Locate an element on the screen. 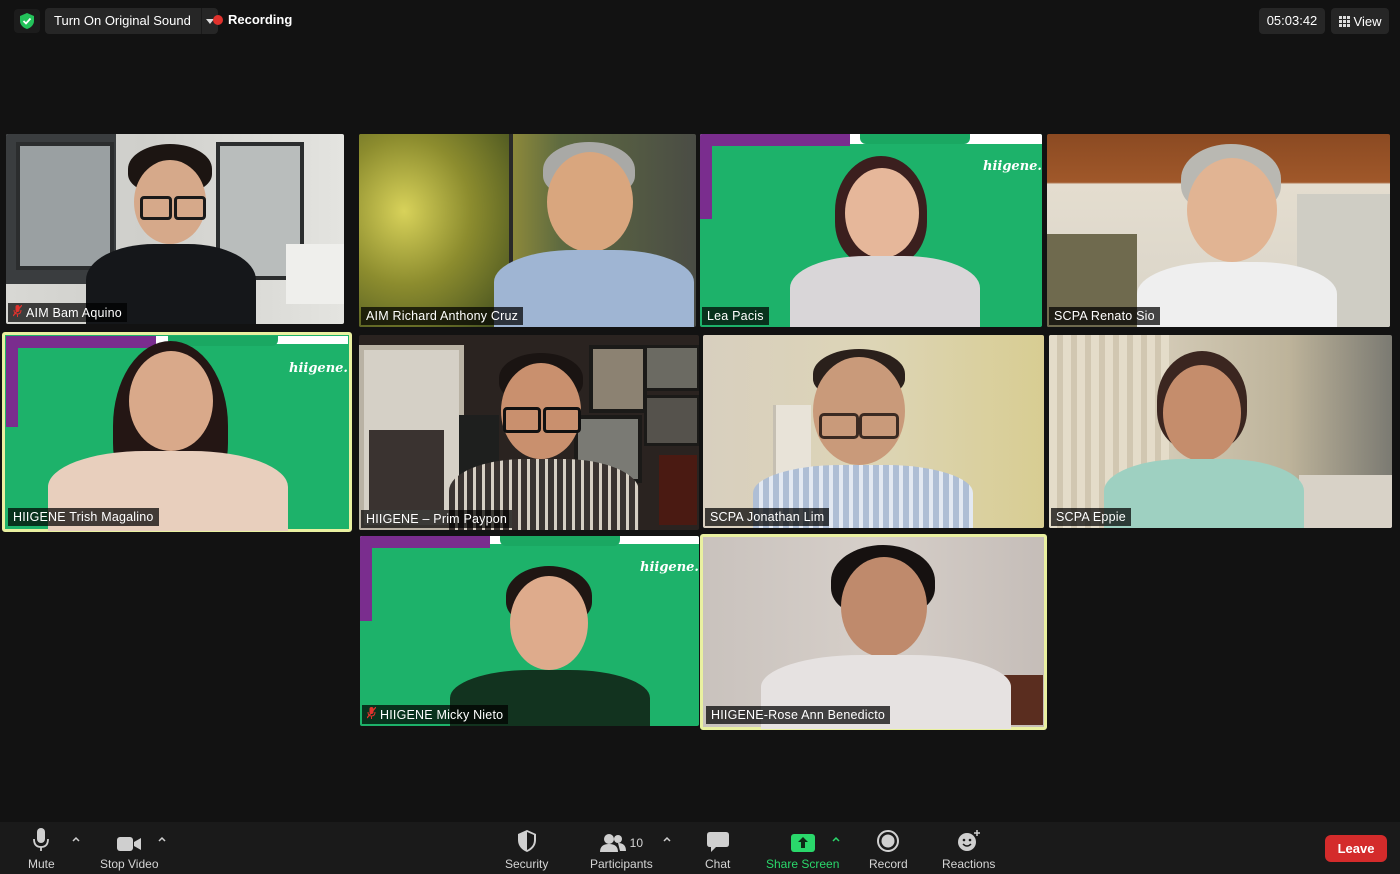  video-tile: hiigene. HIIGENE Trish Magalino is located at coordinates (177, 432).